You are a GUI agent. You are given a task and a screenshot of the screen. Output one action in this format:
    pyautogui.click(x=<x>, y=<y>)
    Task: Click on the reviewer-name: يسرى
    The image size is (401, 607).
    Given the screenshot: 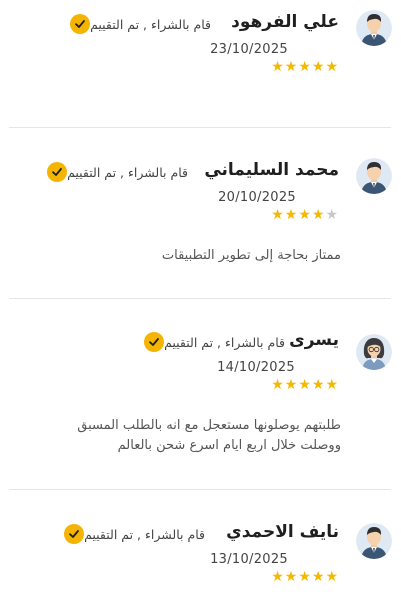 What is the action you would take?
    pyautogui.click(x=314, y=340)
    